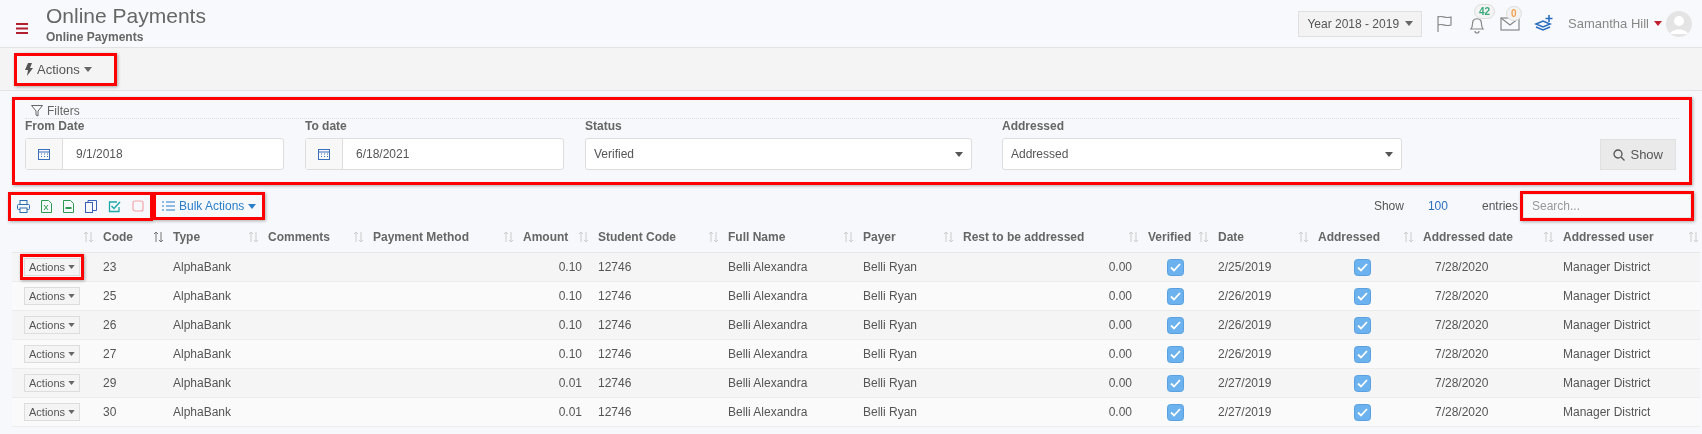  What do you see at coordinates (158, 236) in the screenshot?
I see `sorted-icon` at bounding box center [158, 236].